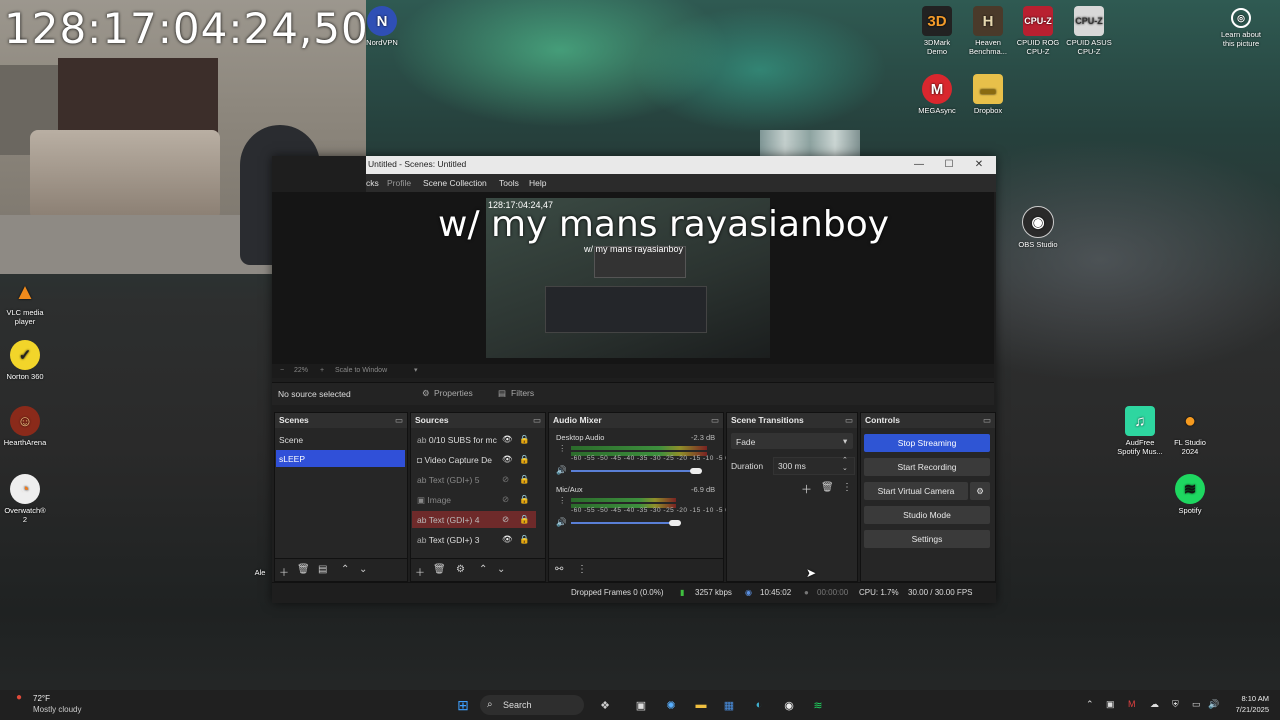  I want to click on copilot-icon: ✺, so click(671, 705).